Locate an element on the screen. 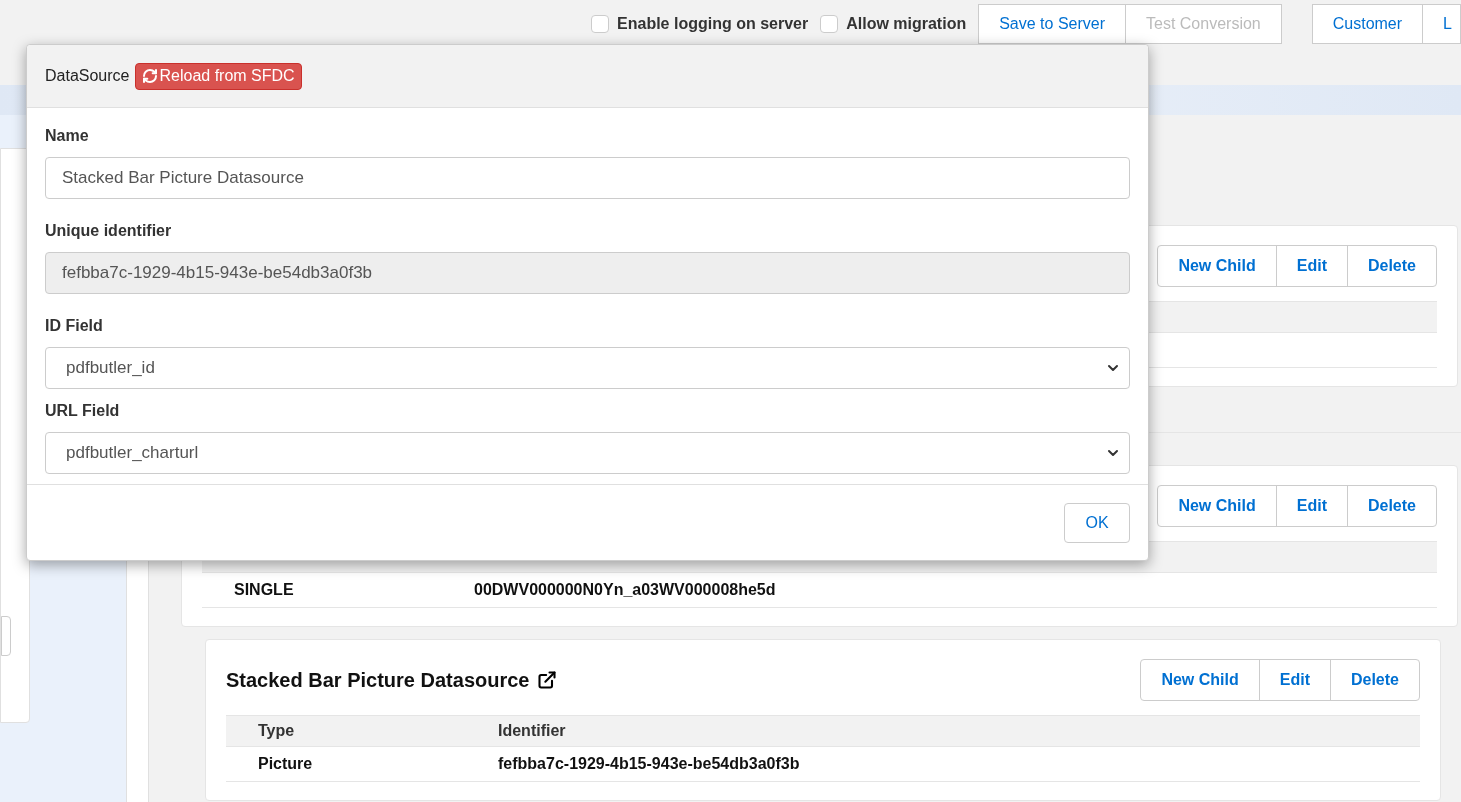 This screenshot has height=802, width=1461. nav-tab: L is located at coordinates (1442, 24).